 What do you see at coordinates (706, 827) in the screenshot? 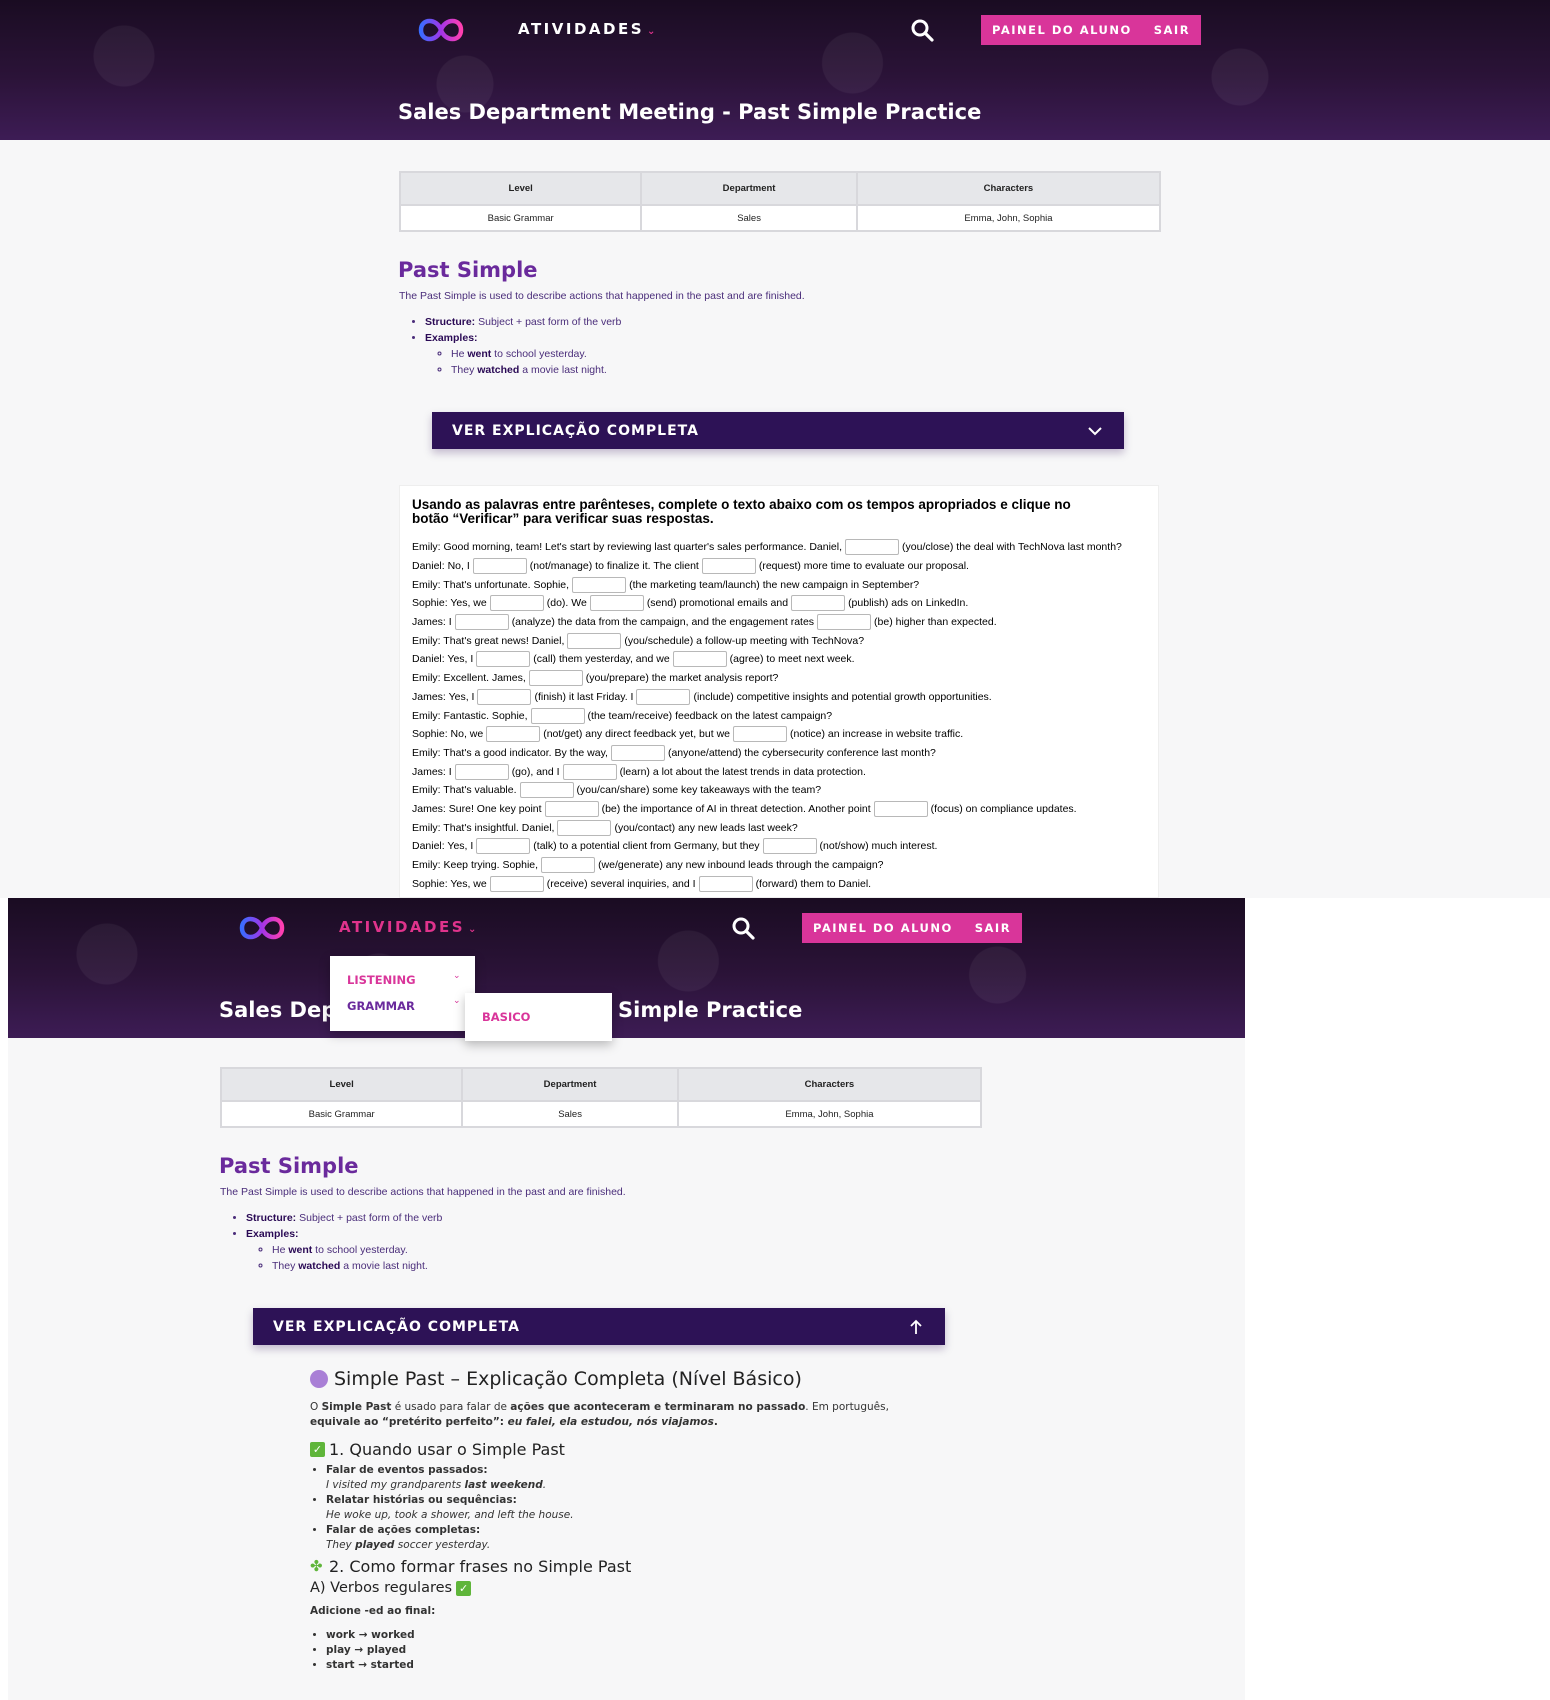
I see `exercise-text: (you/contact) any new leads last week?` at bounding box center [706, 827].